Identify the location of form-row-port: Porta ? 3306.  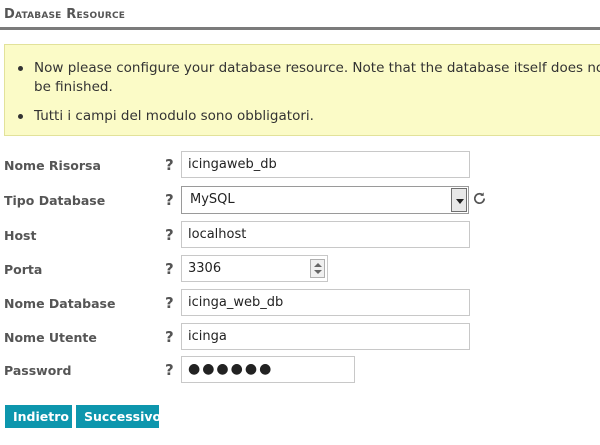
(300, 270).